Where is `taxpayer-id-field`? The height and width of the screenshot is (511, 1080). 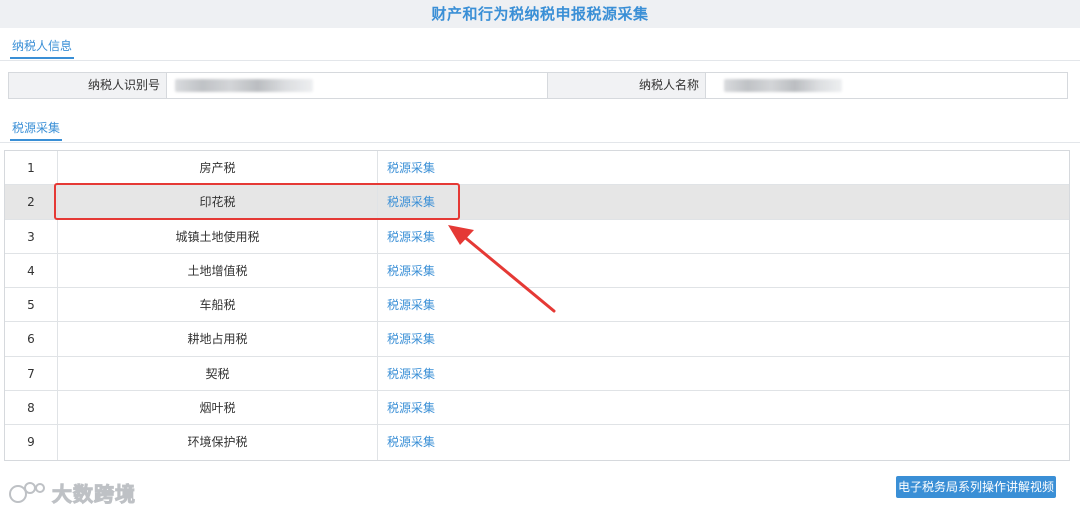 taxpayer-id-field is located at coordinates (357, 85).